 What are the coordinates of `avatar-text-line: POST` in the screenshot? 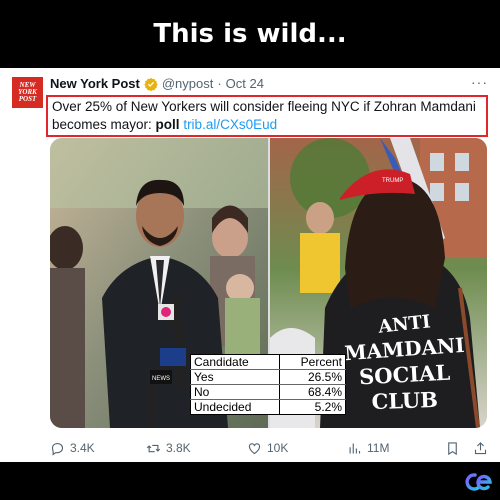 It's located at (27, 99).